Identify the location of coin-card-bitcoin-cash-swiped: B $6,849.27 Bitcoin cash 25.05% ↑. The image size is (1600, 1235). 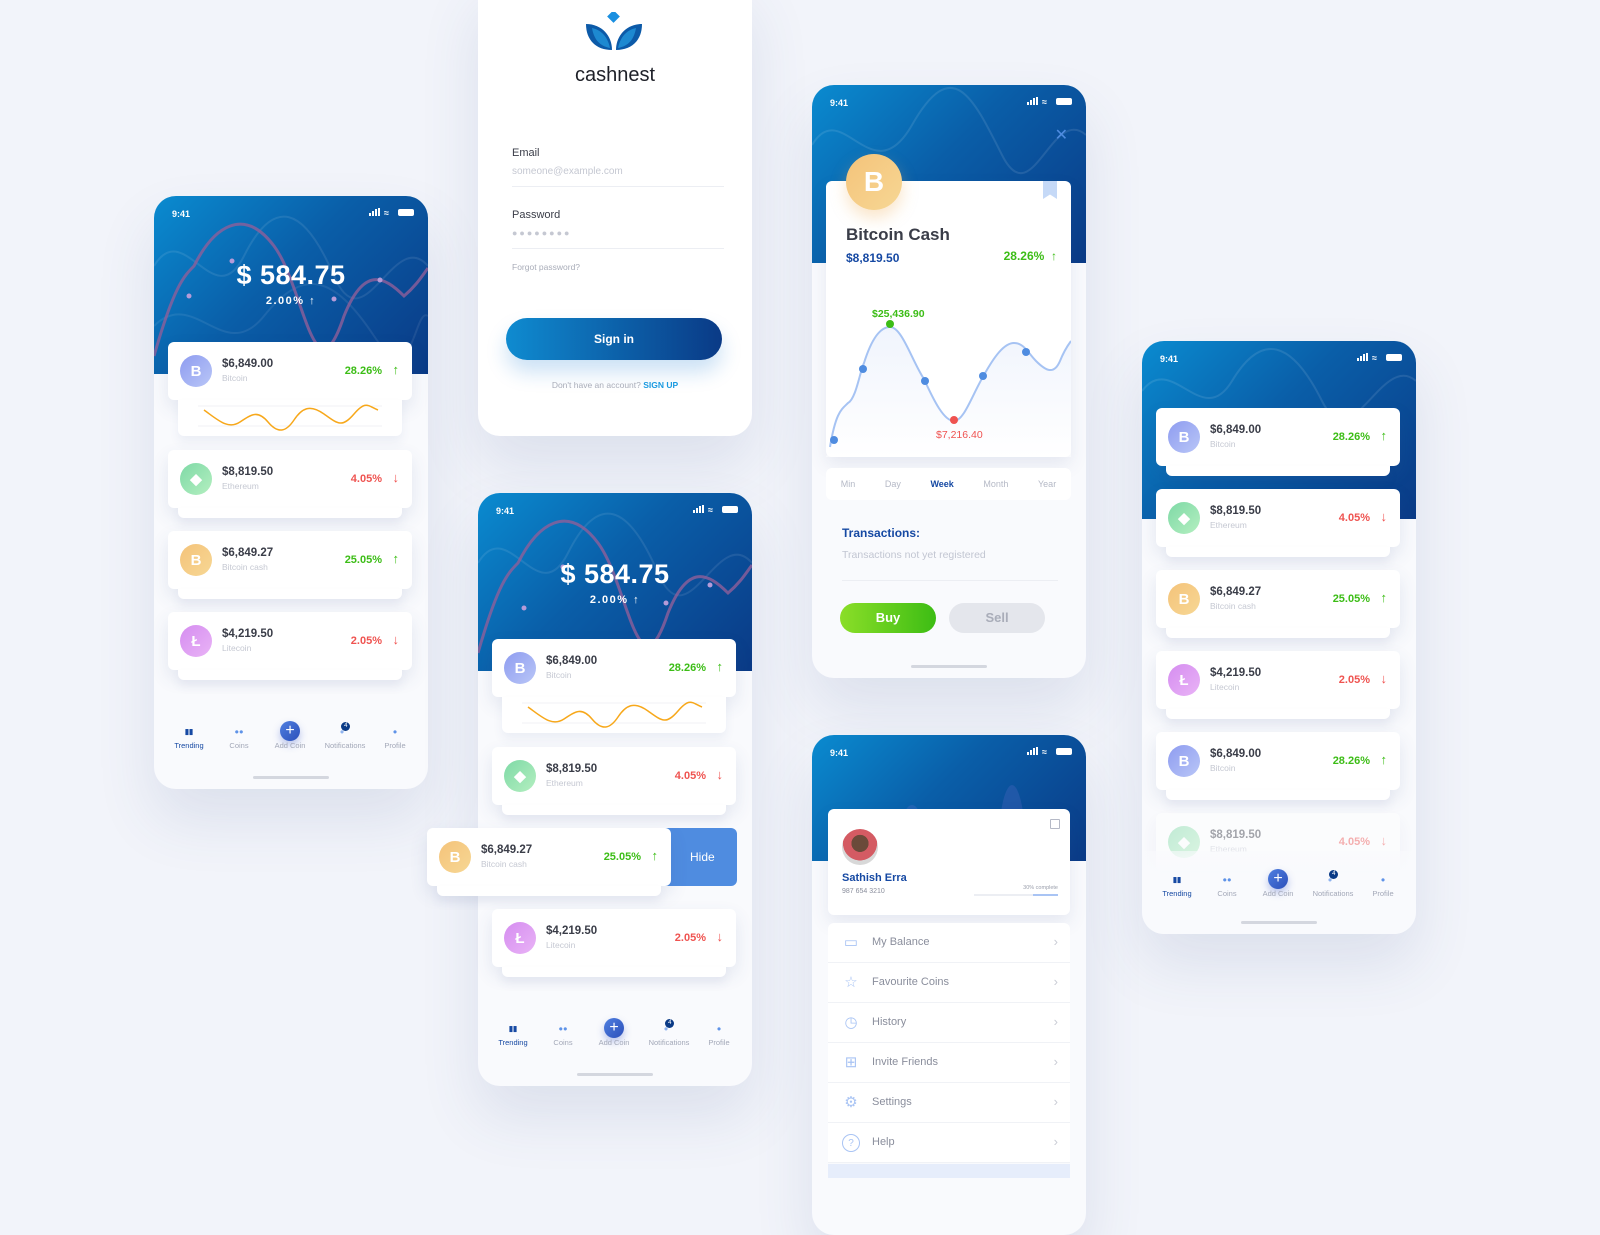
(549, 862).